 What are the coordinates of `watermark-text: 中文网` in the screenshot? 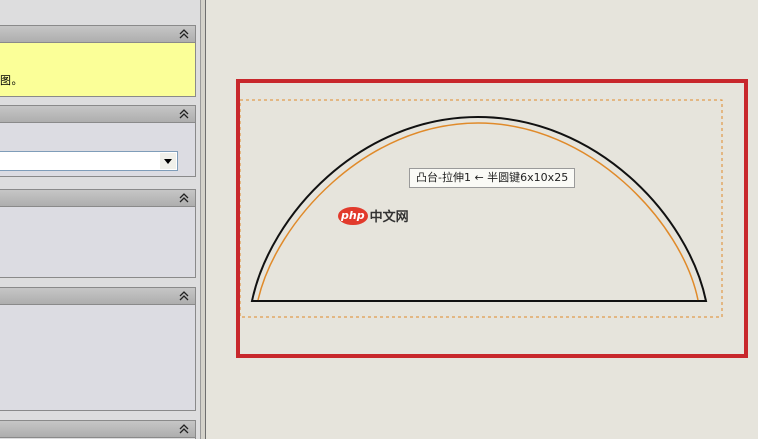 It's located at (389, 217).